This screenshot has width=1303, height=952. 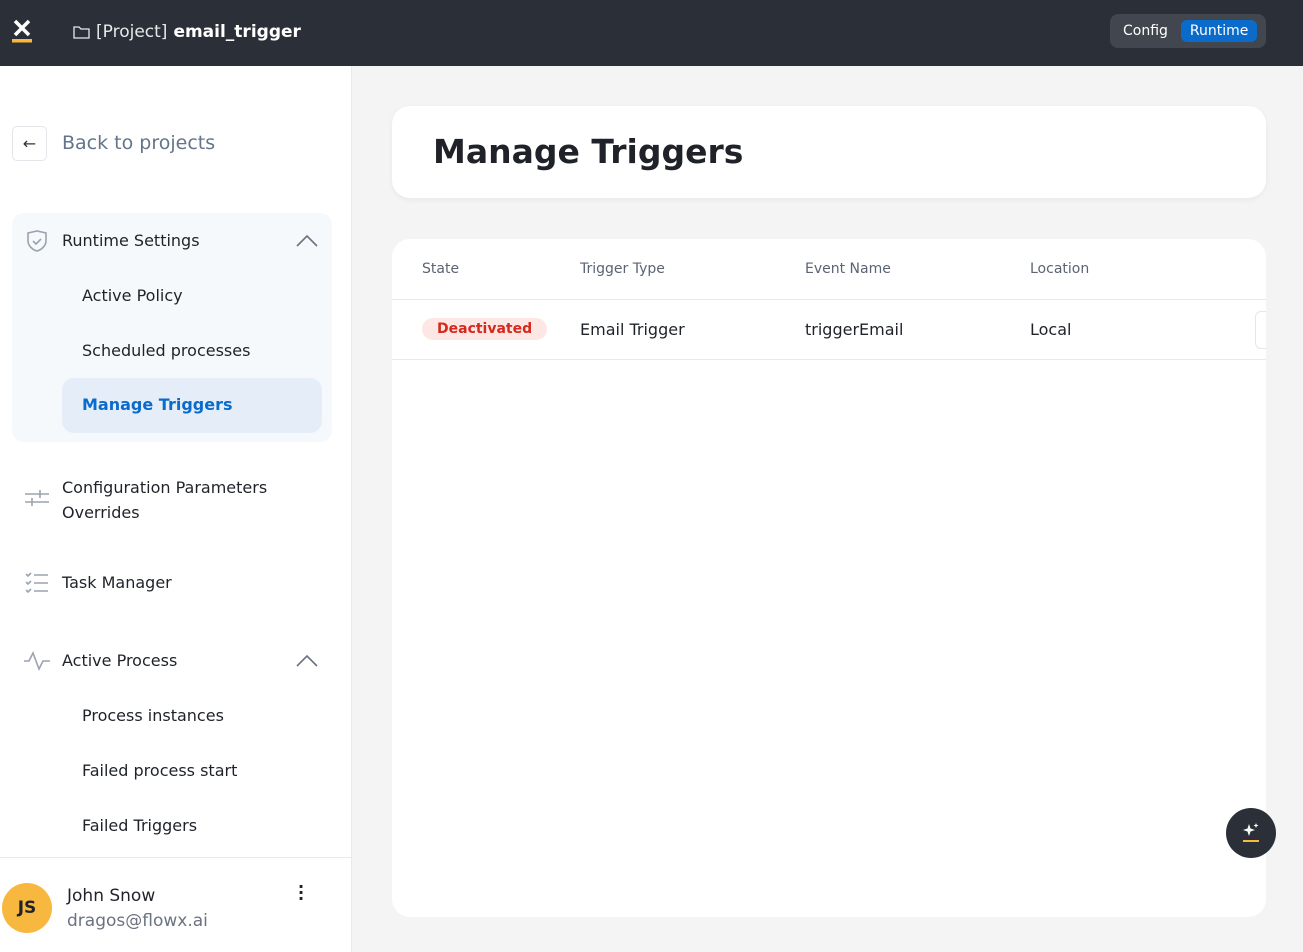 I want to click on sidebar-item-failed-triggers: Failed Triggers, so click(x=139, y=825).